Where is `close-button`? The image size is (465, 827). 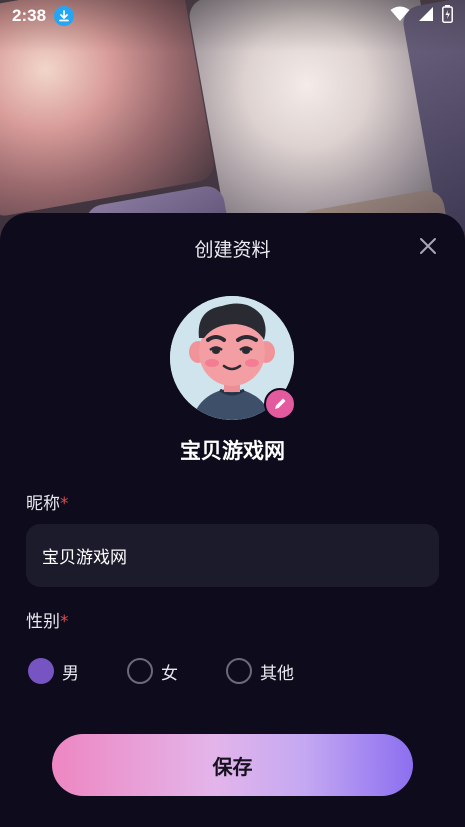
close-button is located at coordinates (428, 246).